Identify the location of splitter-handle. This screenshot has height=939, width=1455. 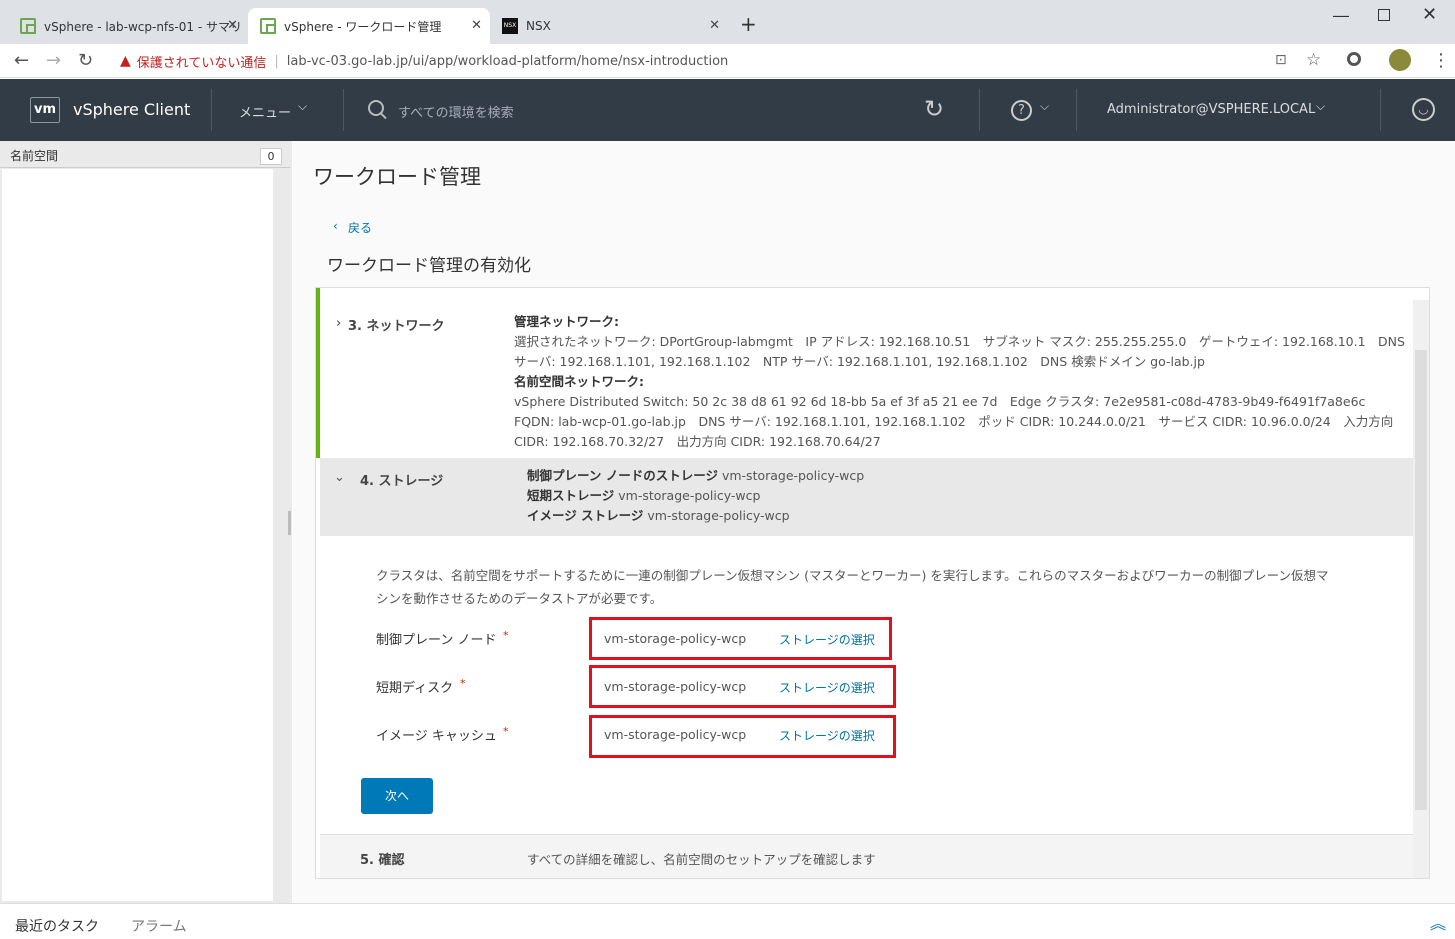
(289, 523).